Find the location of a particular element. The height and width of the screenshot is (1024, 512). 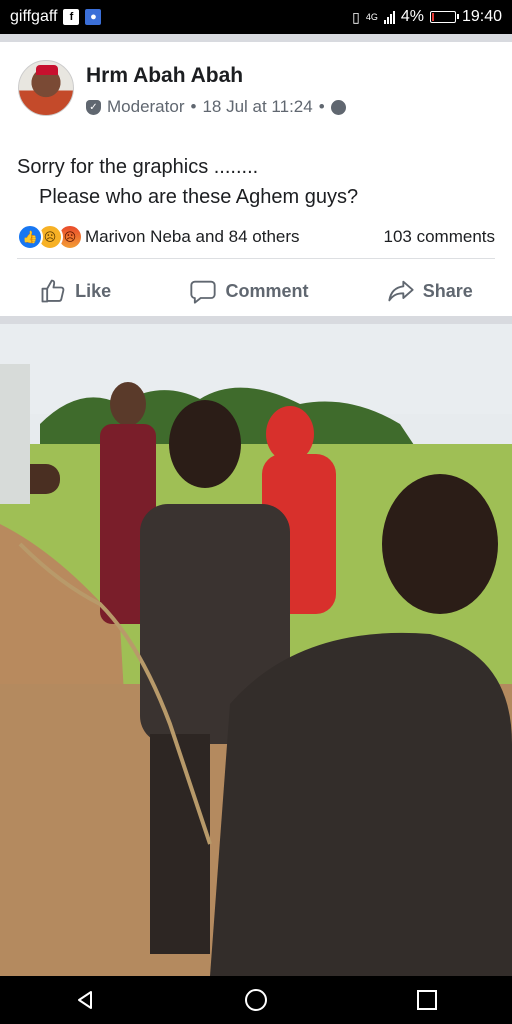

divider is located at coordinates (256, 258).